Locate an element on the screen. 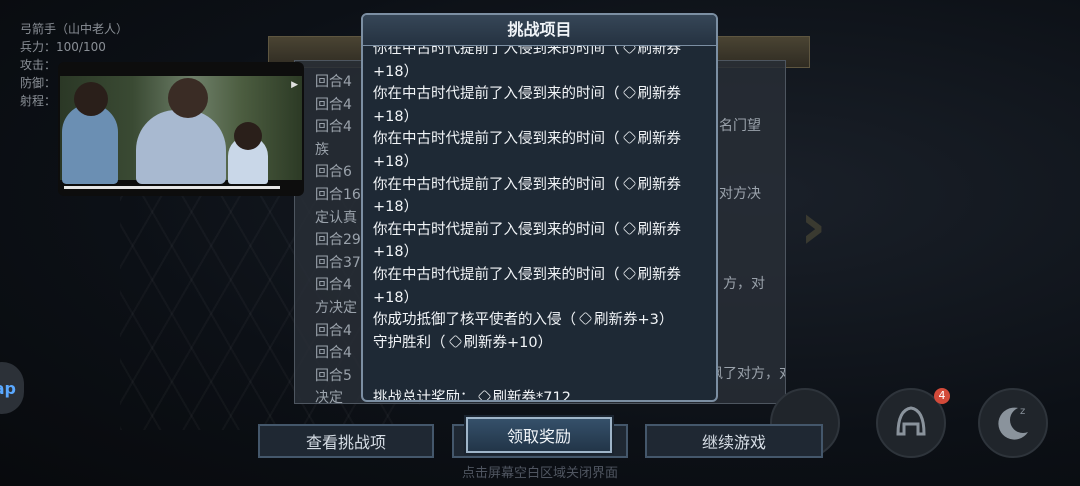 The height and width of the screenshot is (486, 1080). battle-log-line: 方决定 is located at coordinates (336, 308).